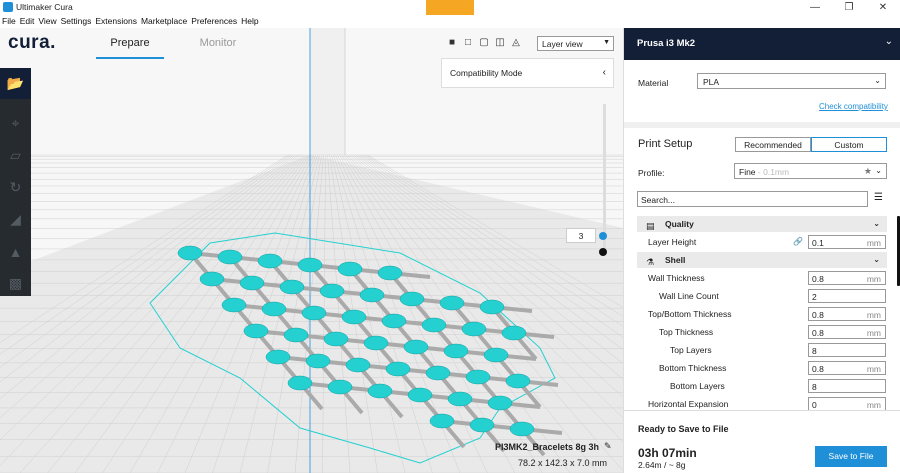  Describe the element at coordinates (606, 42) in the screenshot. I see `chevron-down-icon: ▼` at that location.